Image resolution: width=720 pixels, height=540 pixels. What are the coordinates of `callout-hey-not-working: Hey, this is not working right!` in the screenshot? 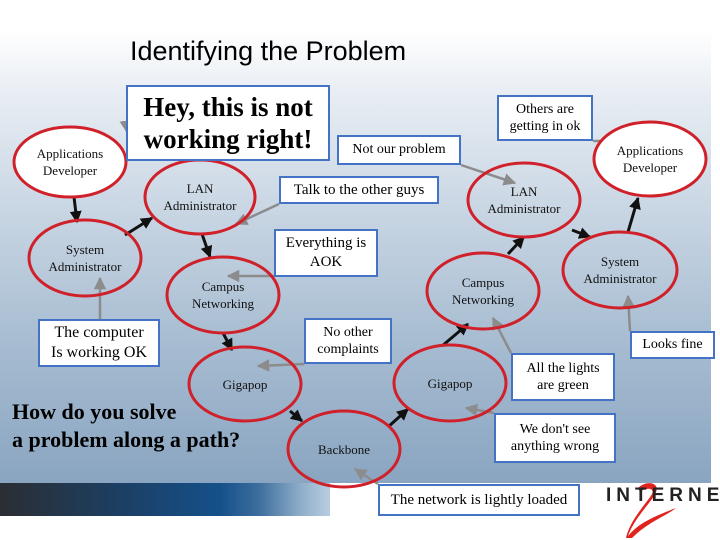 It's located at (228, 123).